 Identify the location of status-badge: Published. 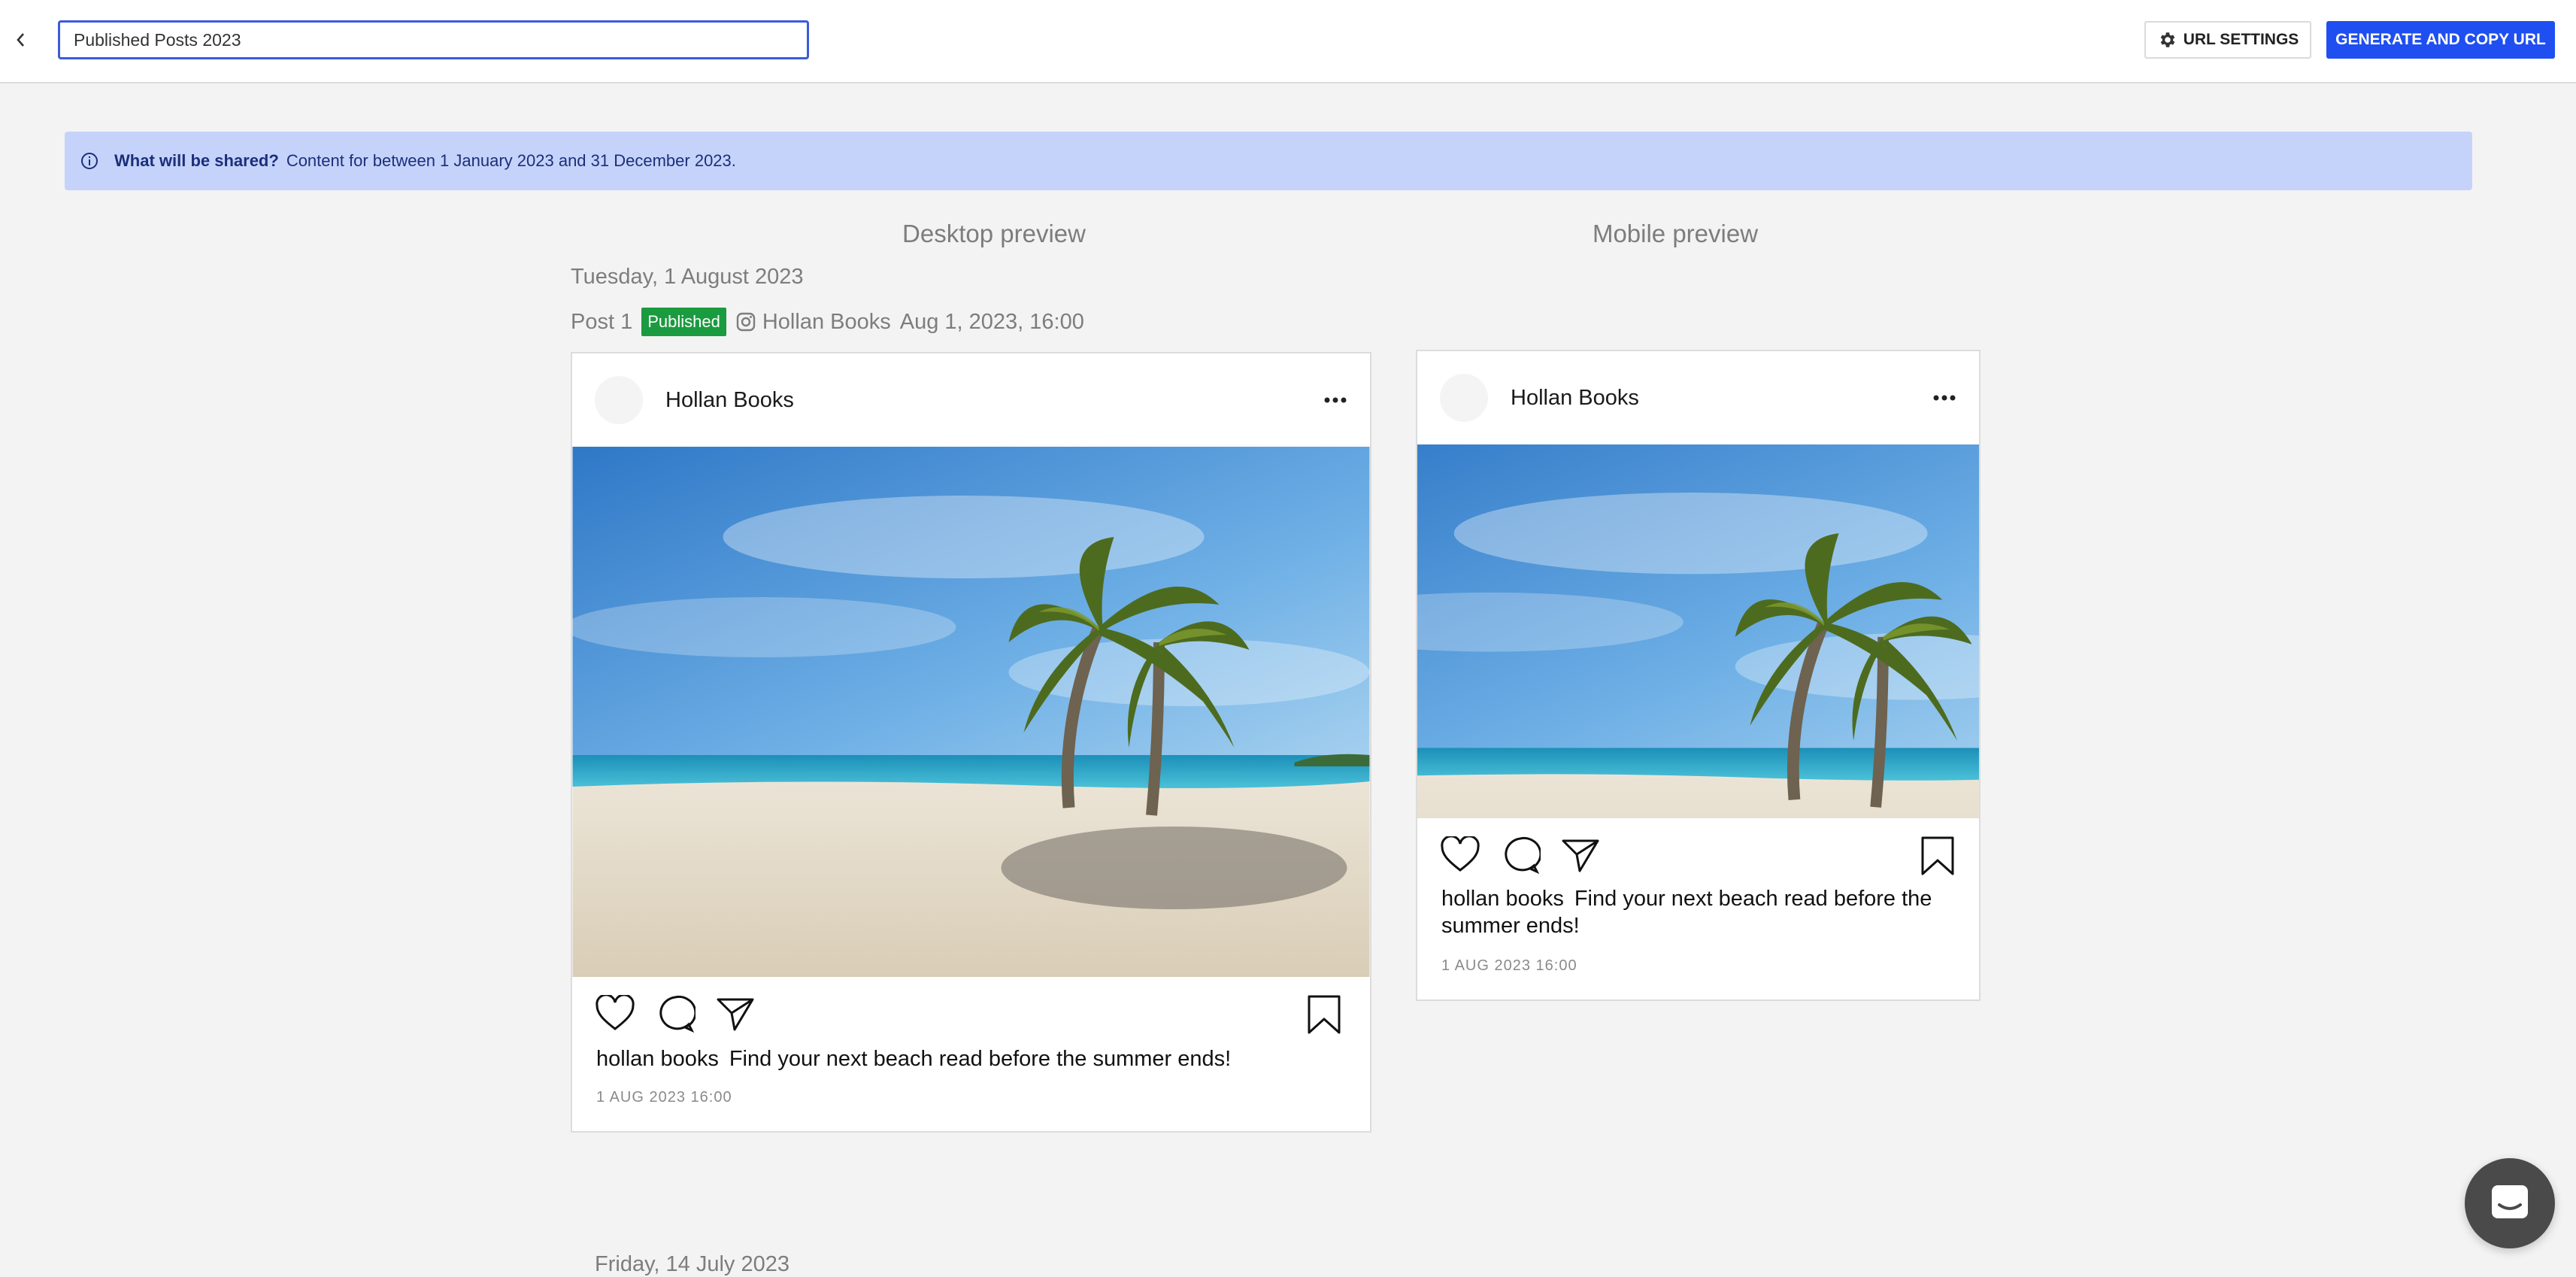
(683, 322).